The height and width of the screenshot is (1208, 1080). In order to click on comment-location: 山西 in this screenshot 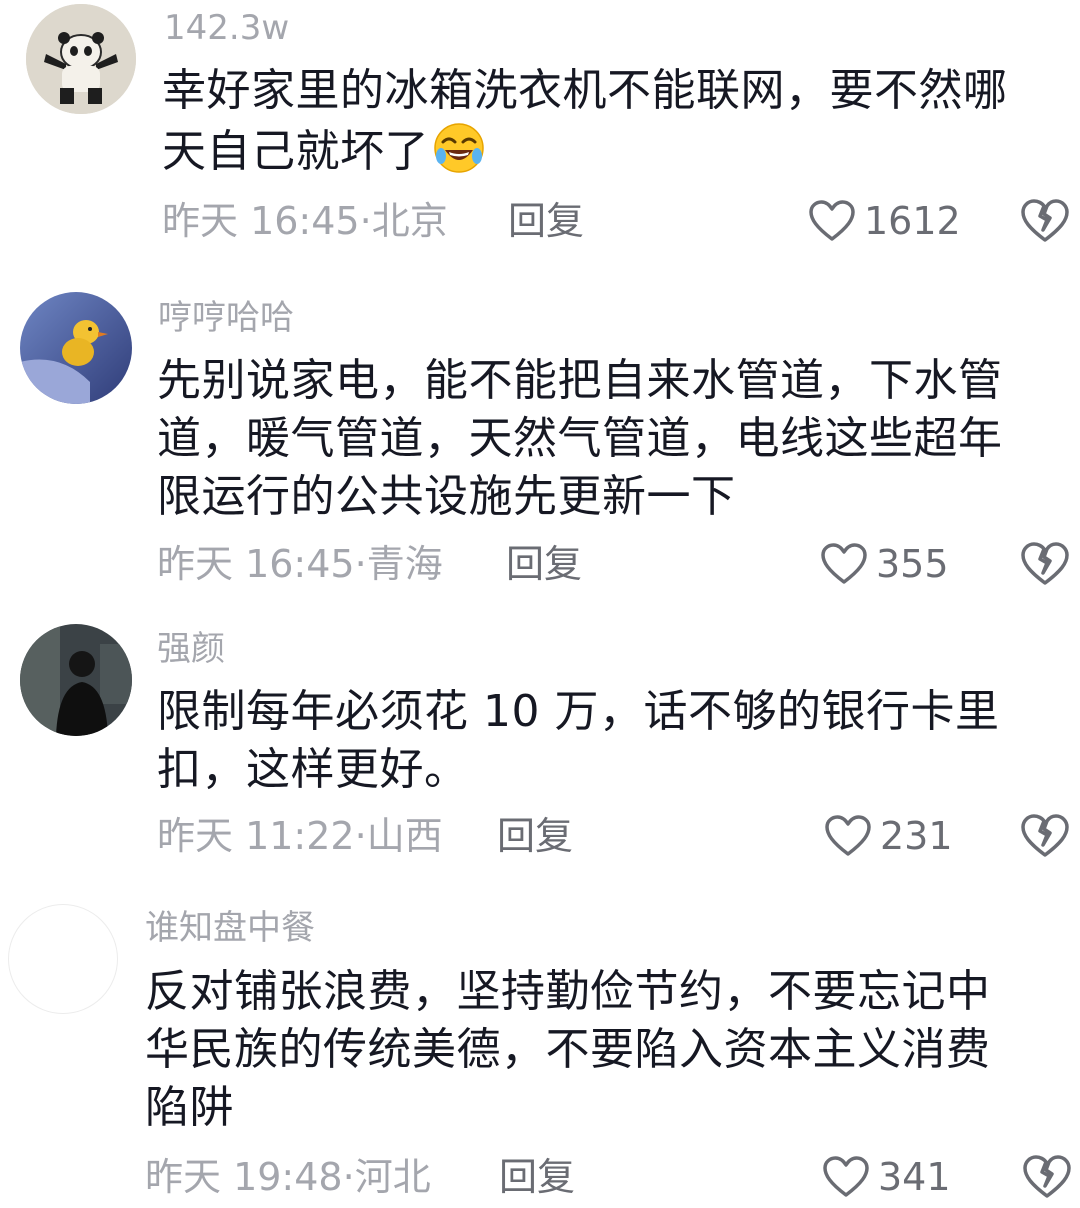, I will do `click(404, 836)`.